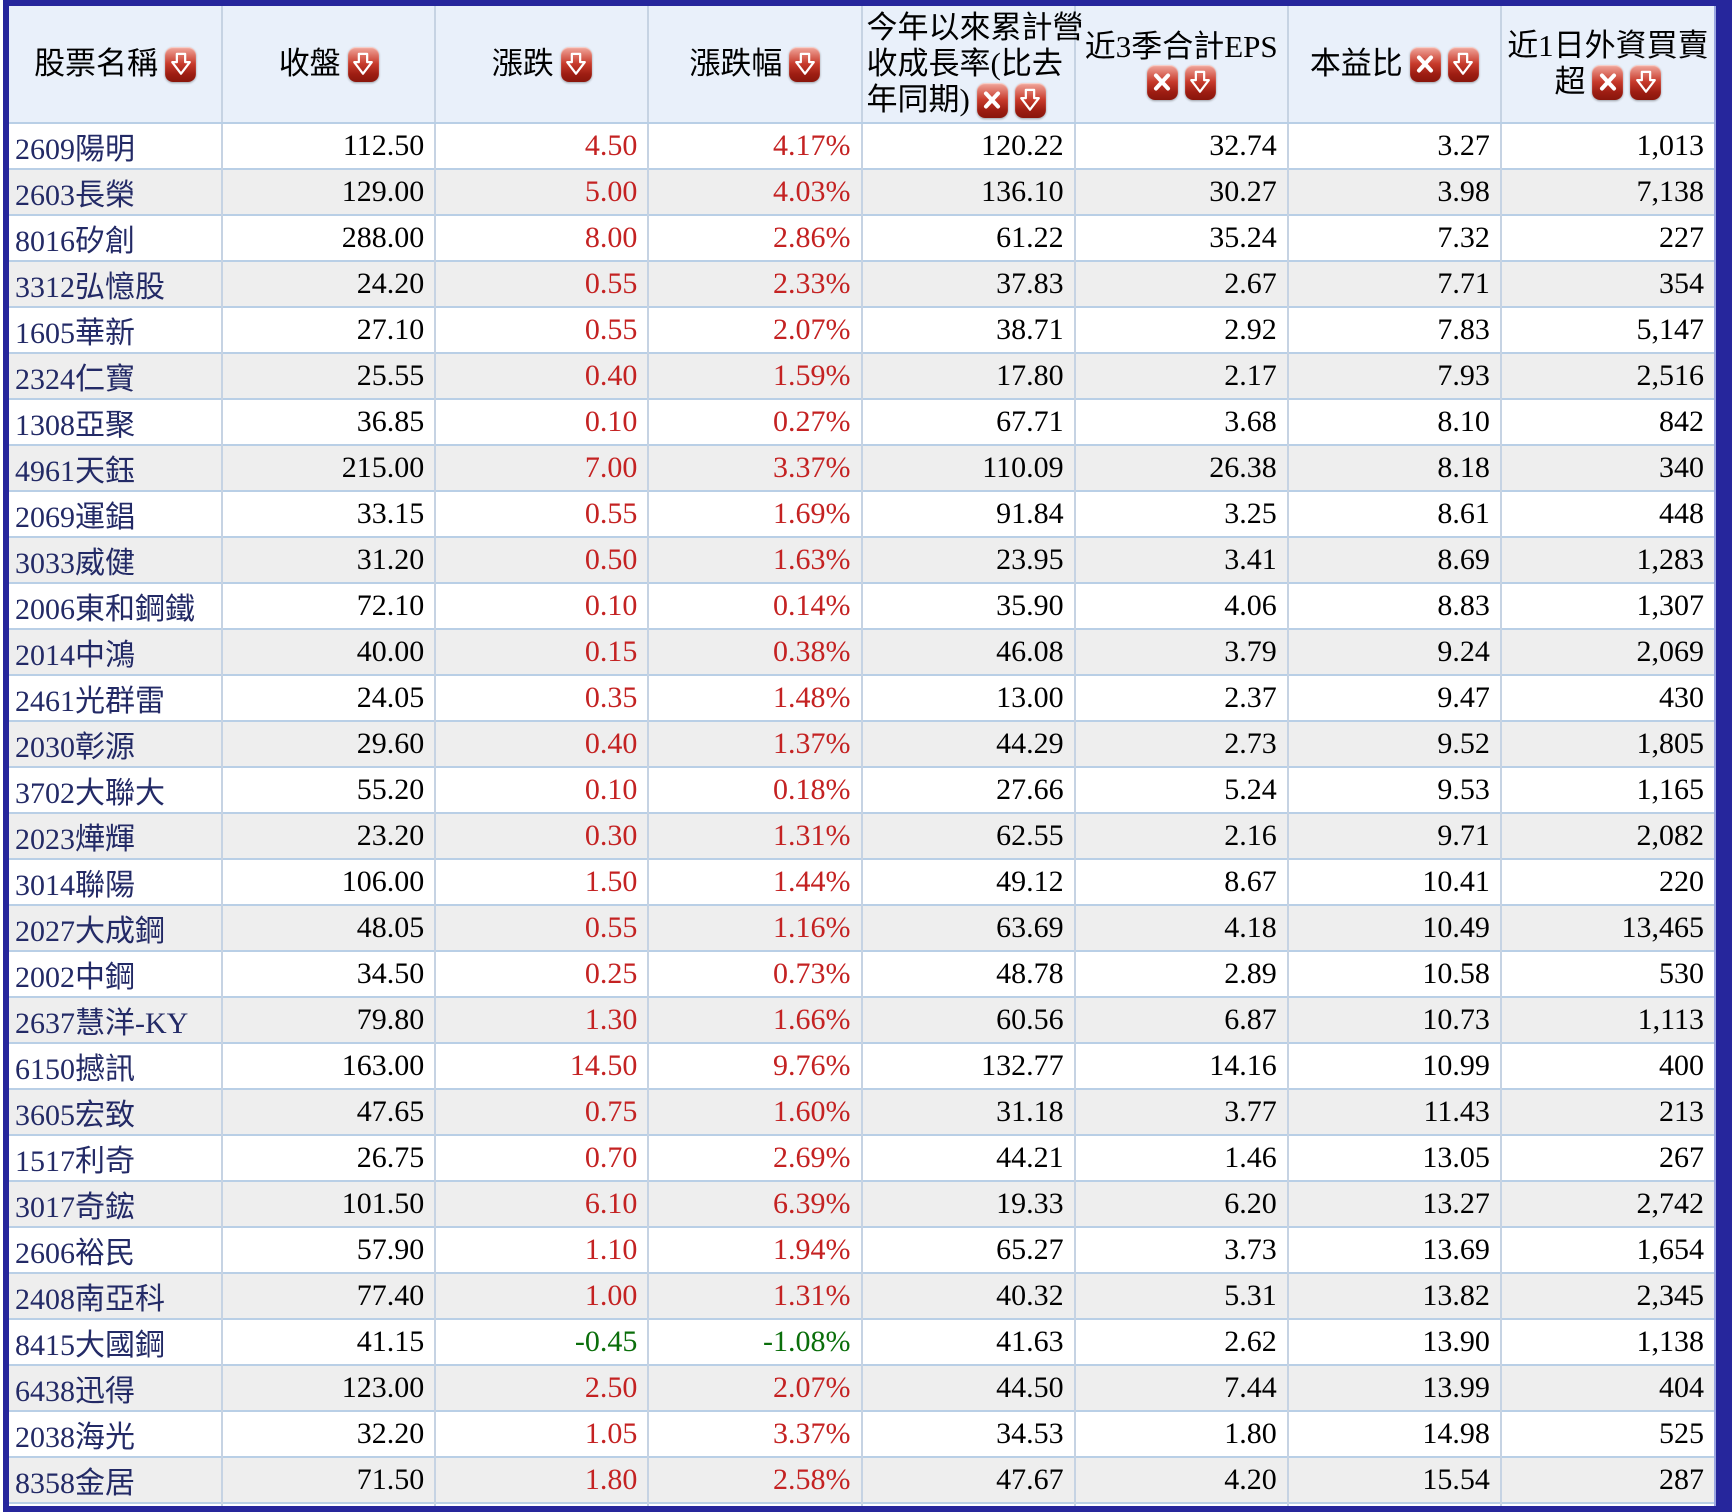  I want to click on change-cell: 2.50, so click(541, 1388).